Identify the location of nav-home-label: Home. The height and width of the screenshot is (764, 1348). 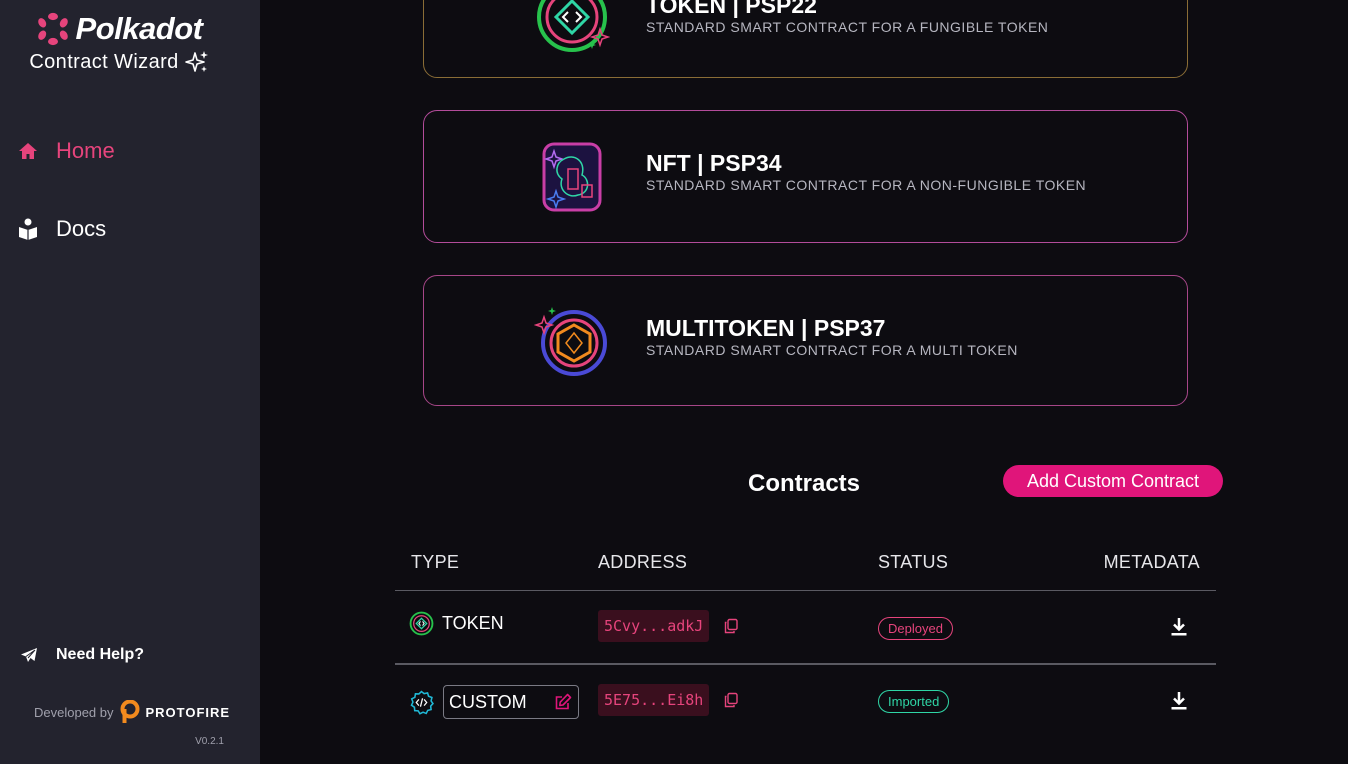
(85, 150).